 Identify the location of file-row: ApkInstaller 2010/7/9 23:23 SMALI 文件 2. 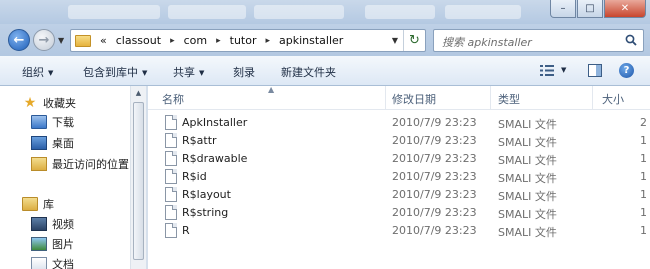
(399, 123).